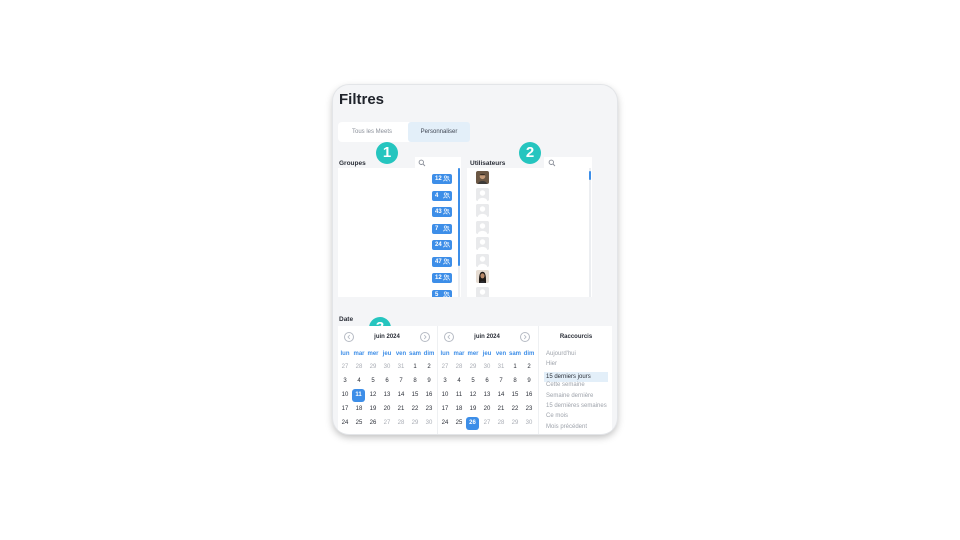 The image size is (960, 540). What do you see at coordinates (472, 423) in the screenshot?
I see `calendar-day-selected: 26` at bounding box center [472, 423].